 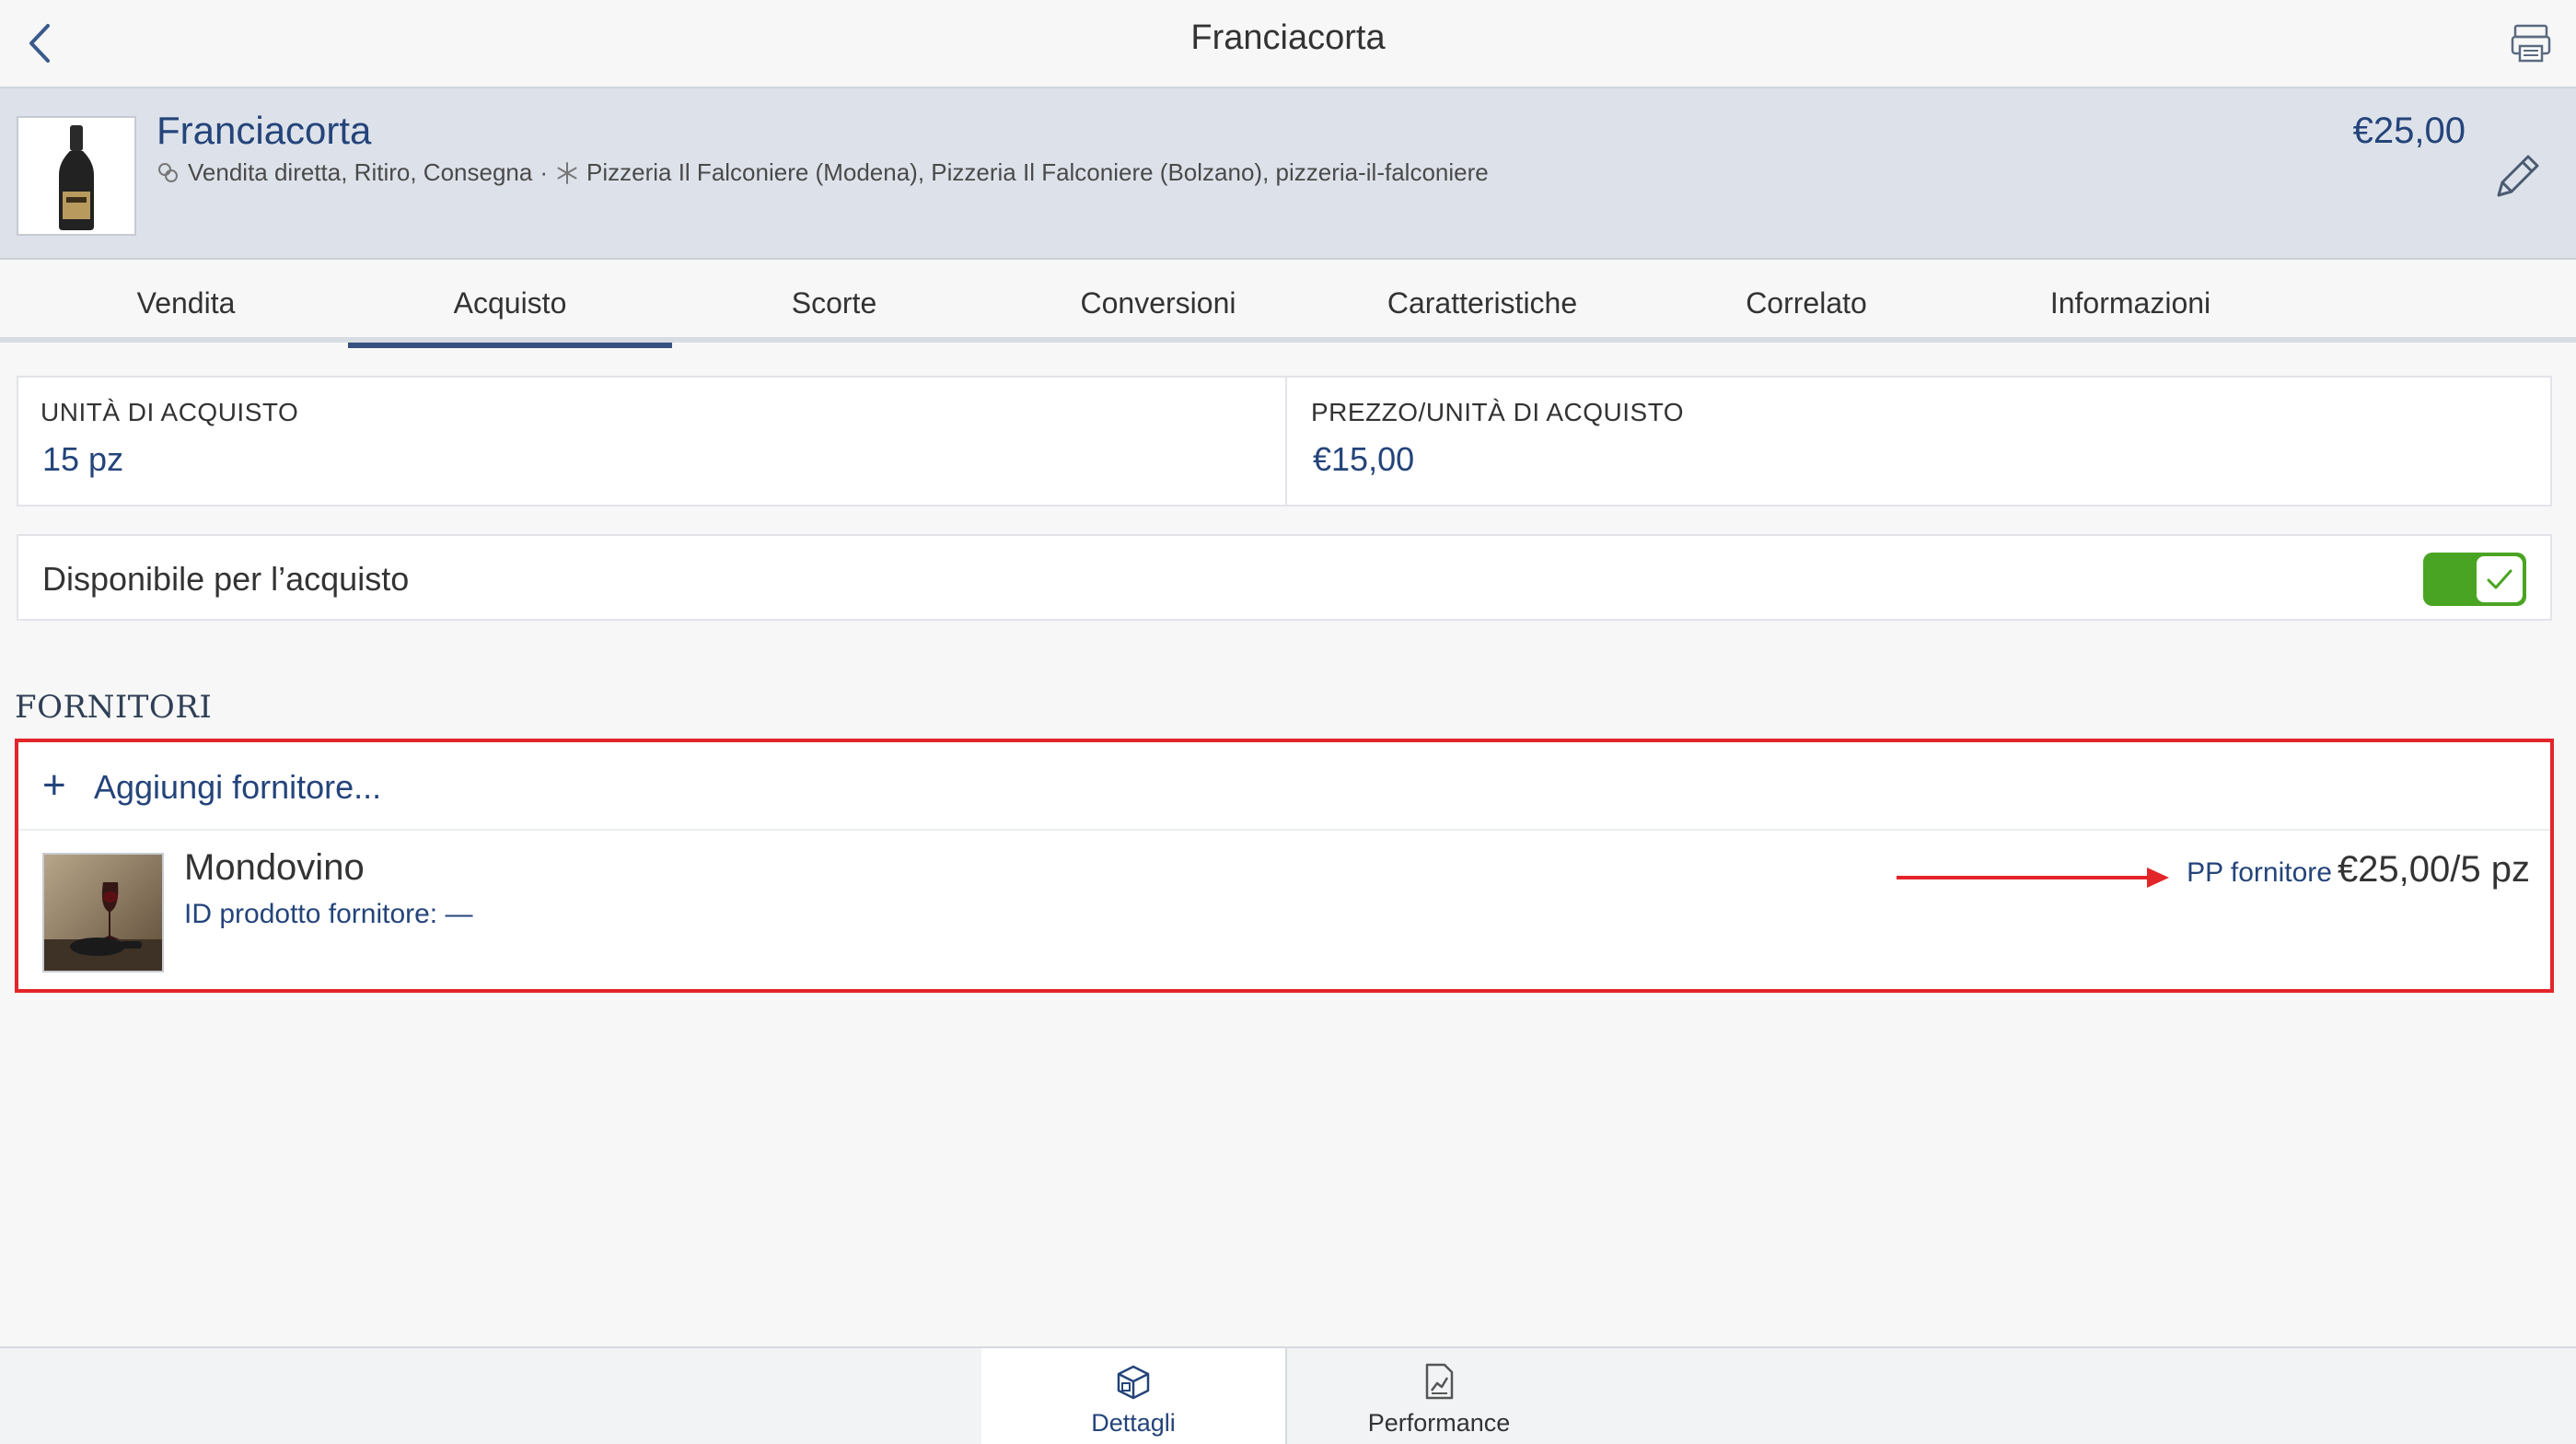 I want to click on purchase-price-label: PREZZO/UNITÀ DI ACQUISTO, so click(x=1498, y=412).